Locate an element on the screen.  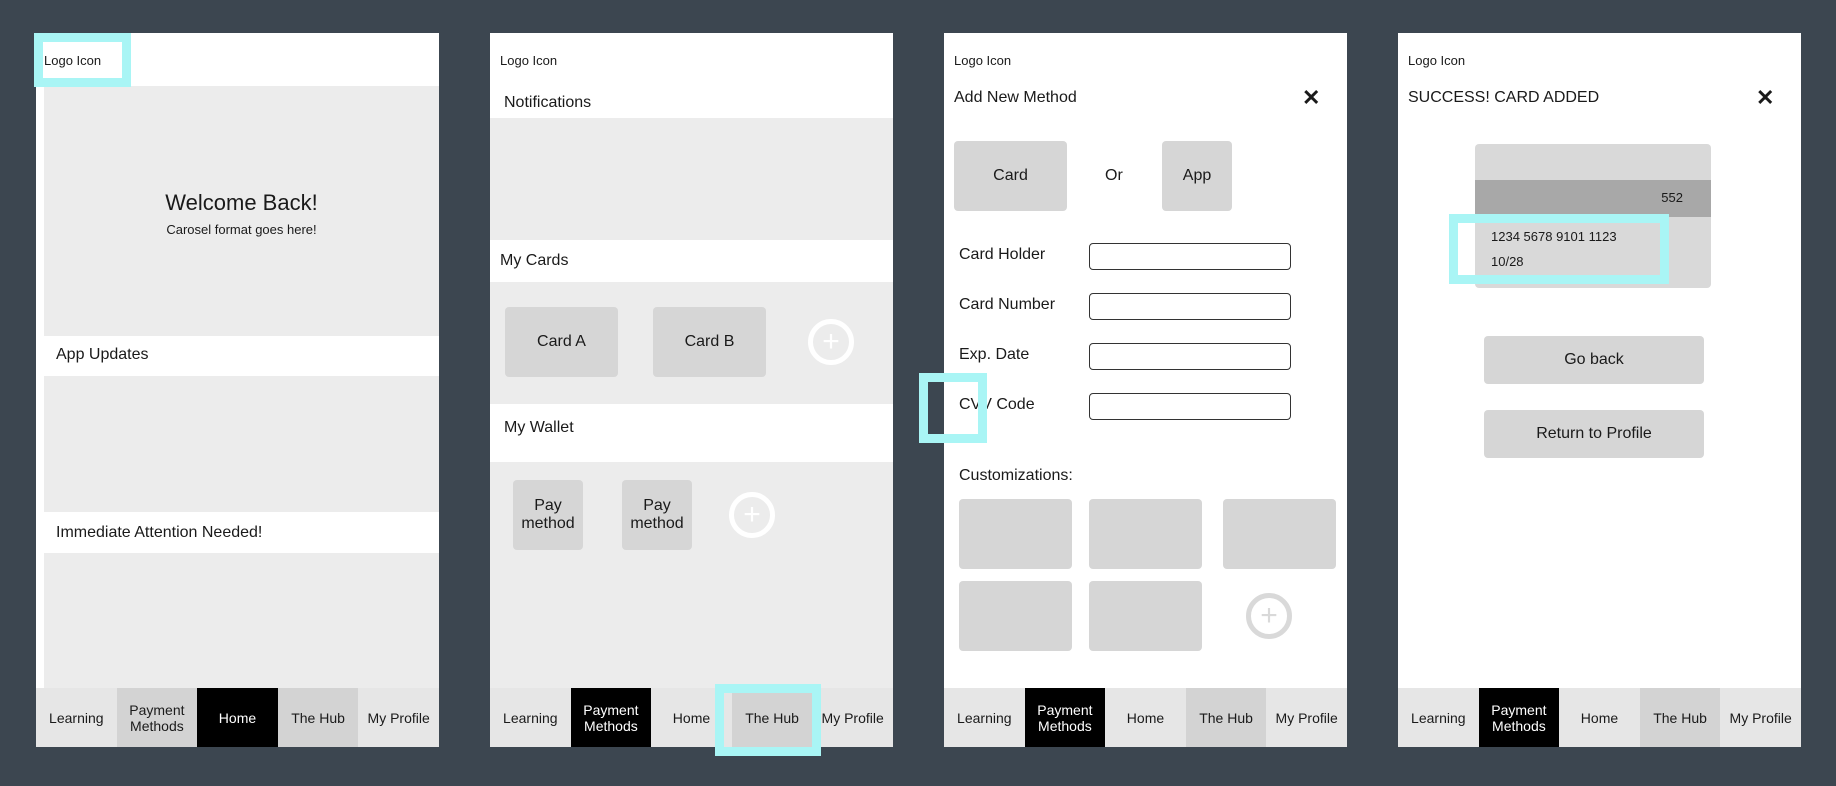
exp-date-label: Exp. Date is located at coordinates (994, 354).